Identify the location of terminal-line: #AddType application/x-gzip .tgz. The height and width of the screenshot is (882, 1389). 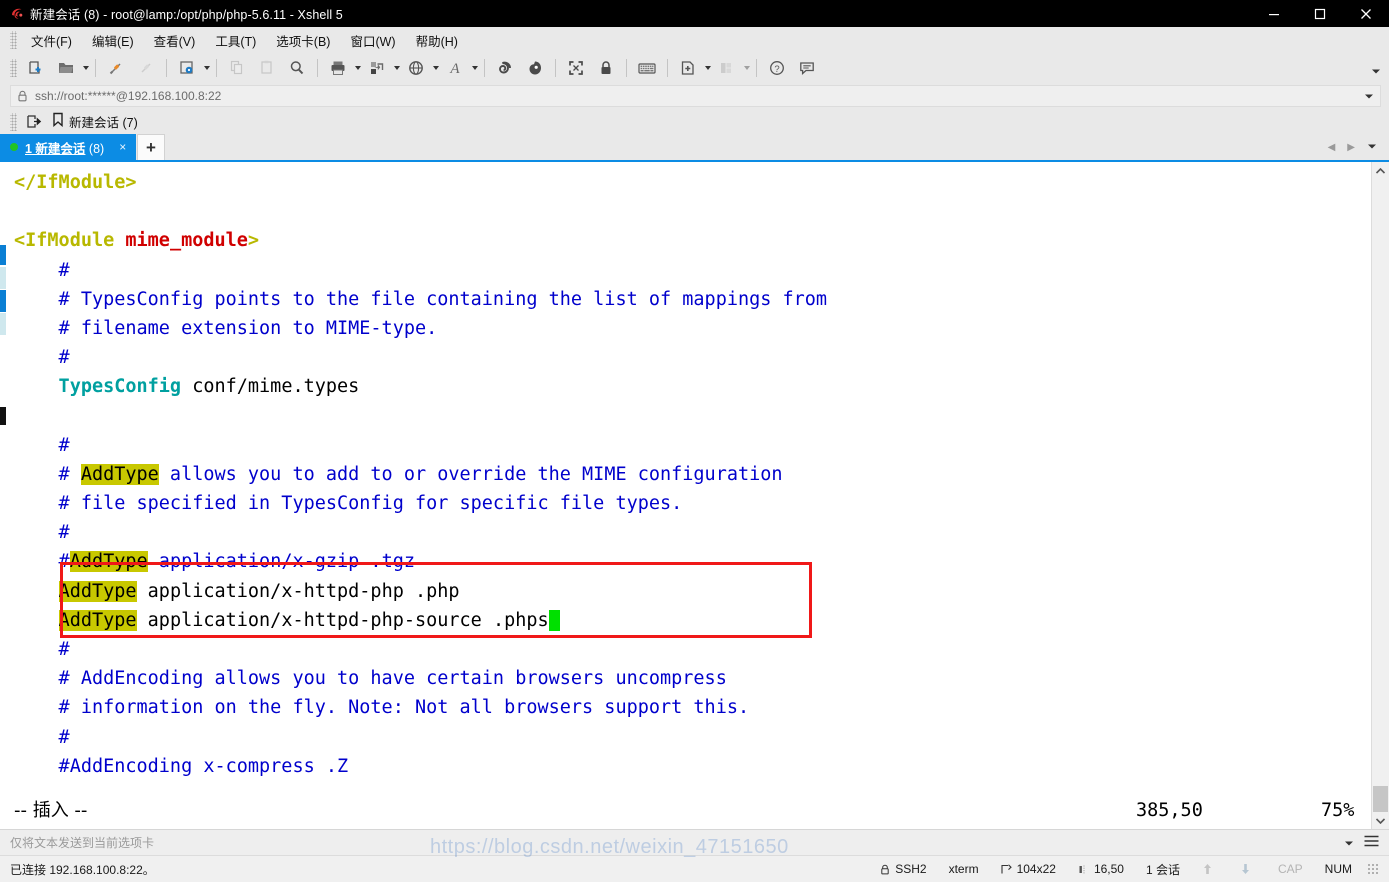
(214, 562).